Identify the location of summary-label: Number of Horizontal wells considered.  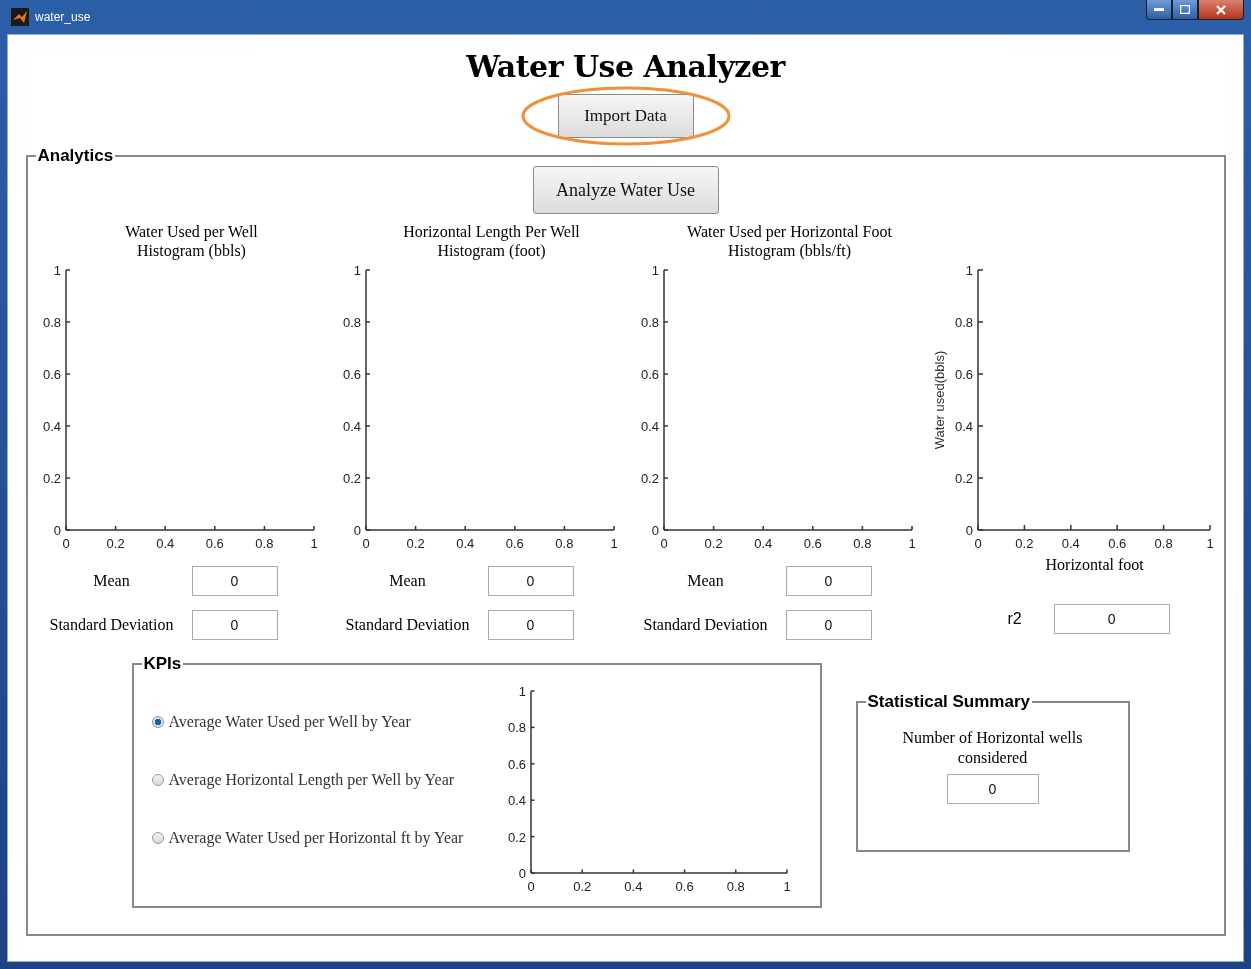
(992, 748).